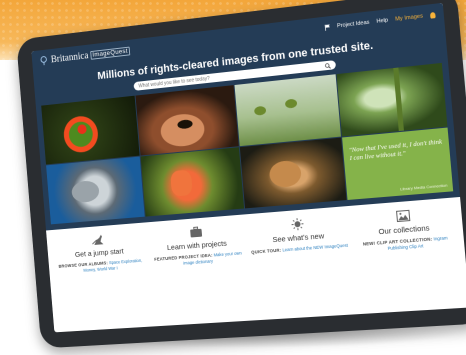  Describe the element at coordinates (287, 110) in the screenshot. I see `gallery-image-frogs-on-leaf` at that location.